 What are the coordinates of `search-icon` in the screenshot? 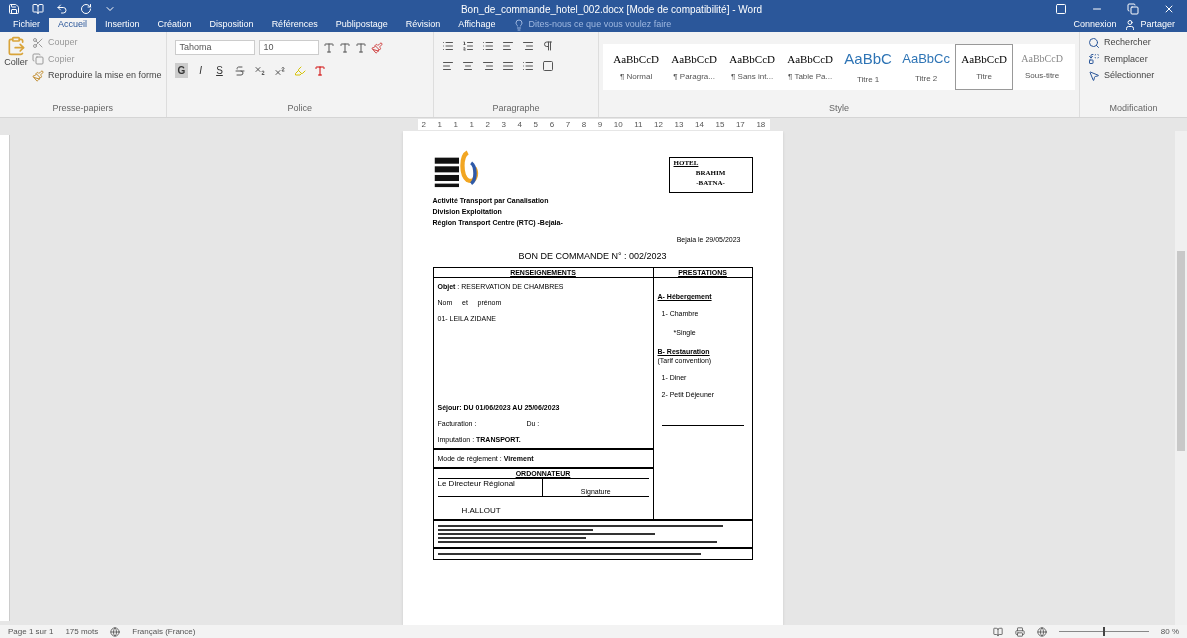 It's located at (1094, 42).